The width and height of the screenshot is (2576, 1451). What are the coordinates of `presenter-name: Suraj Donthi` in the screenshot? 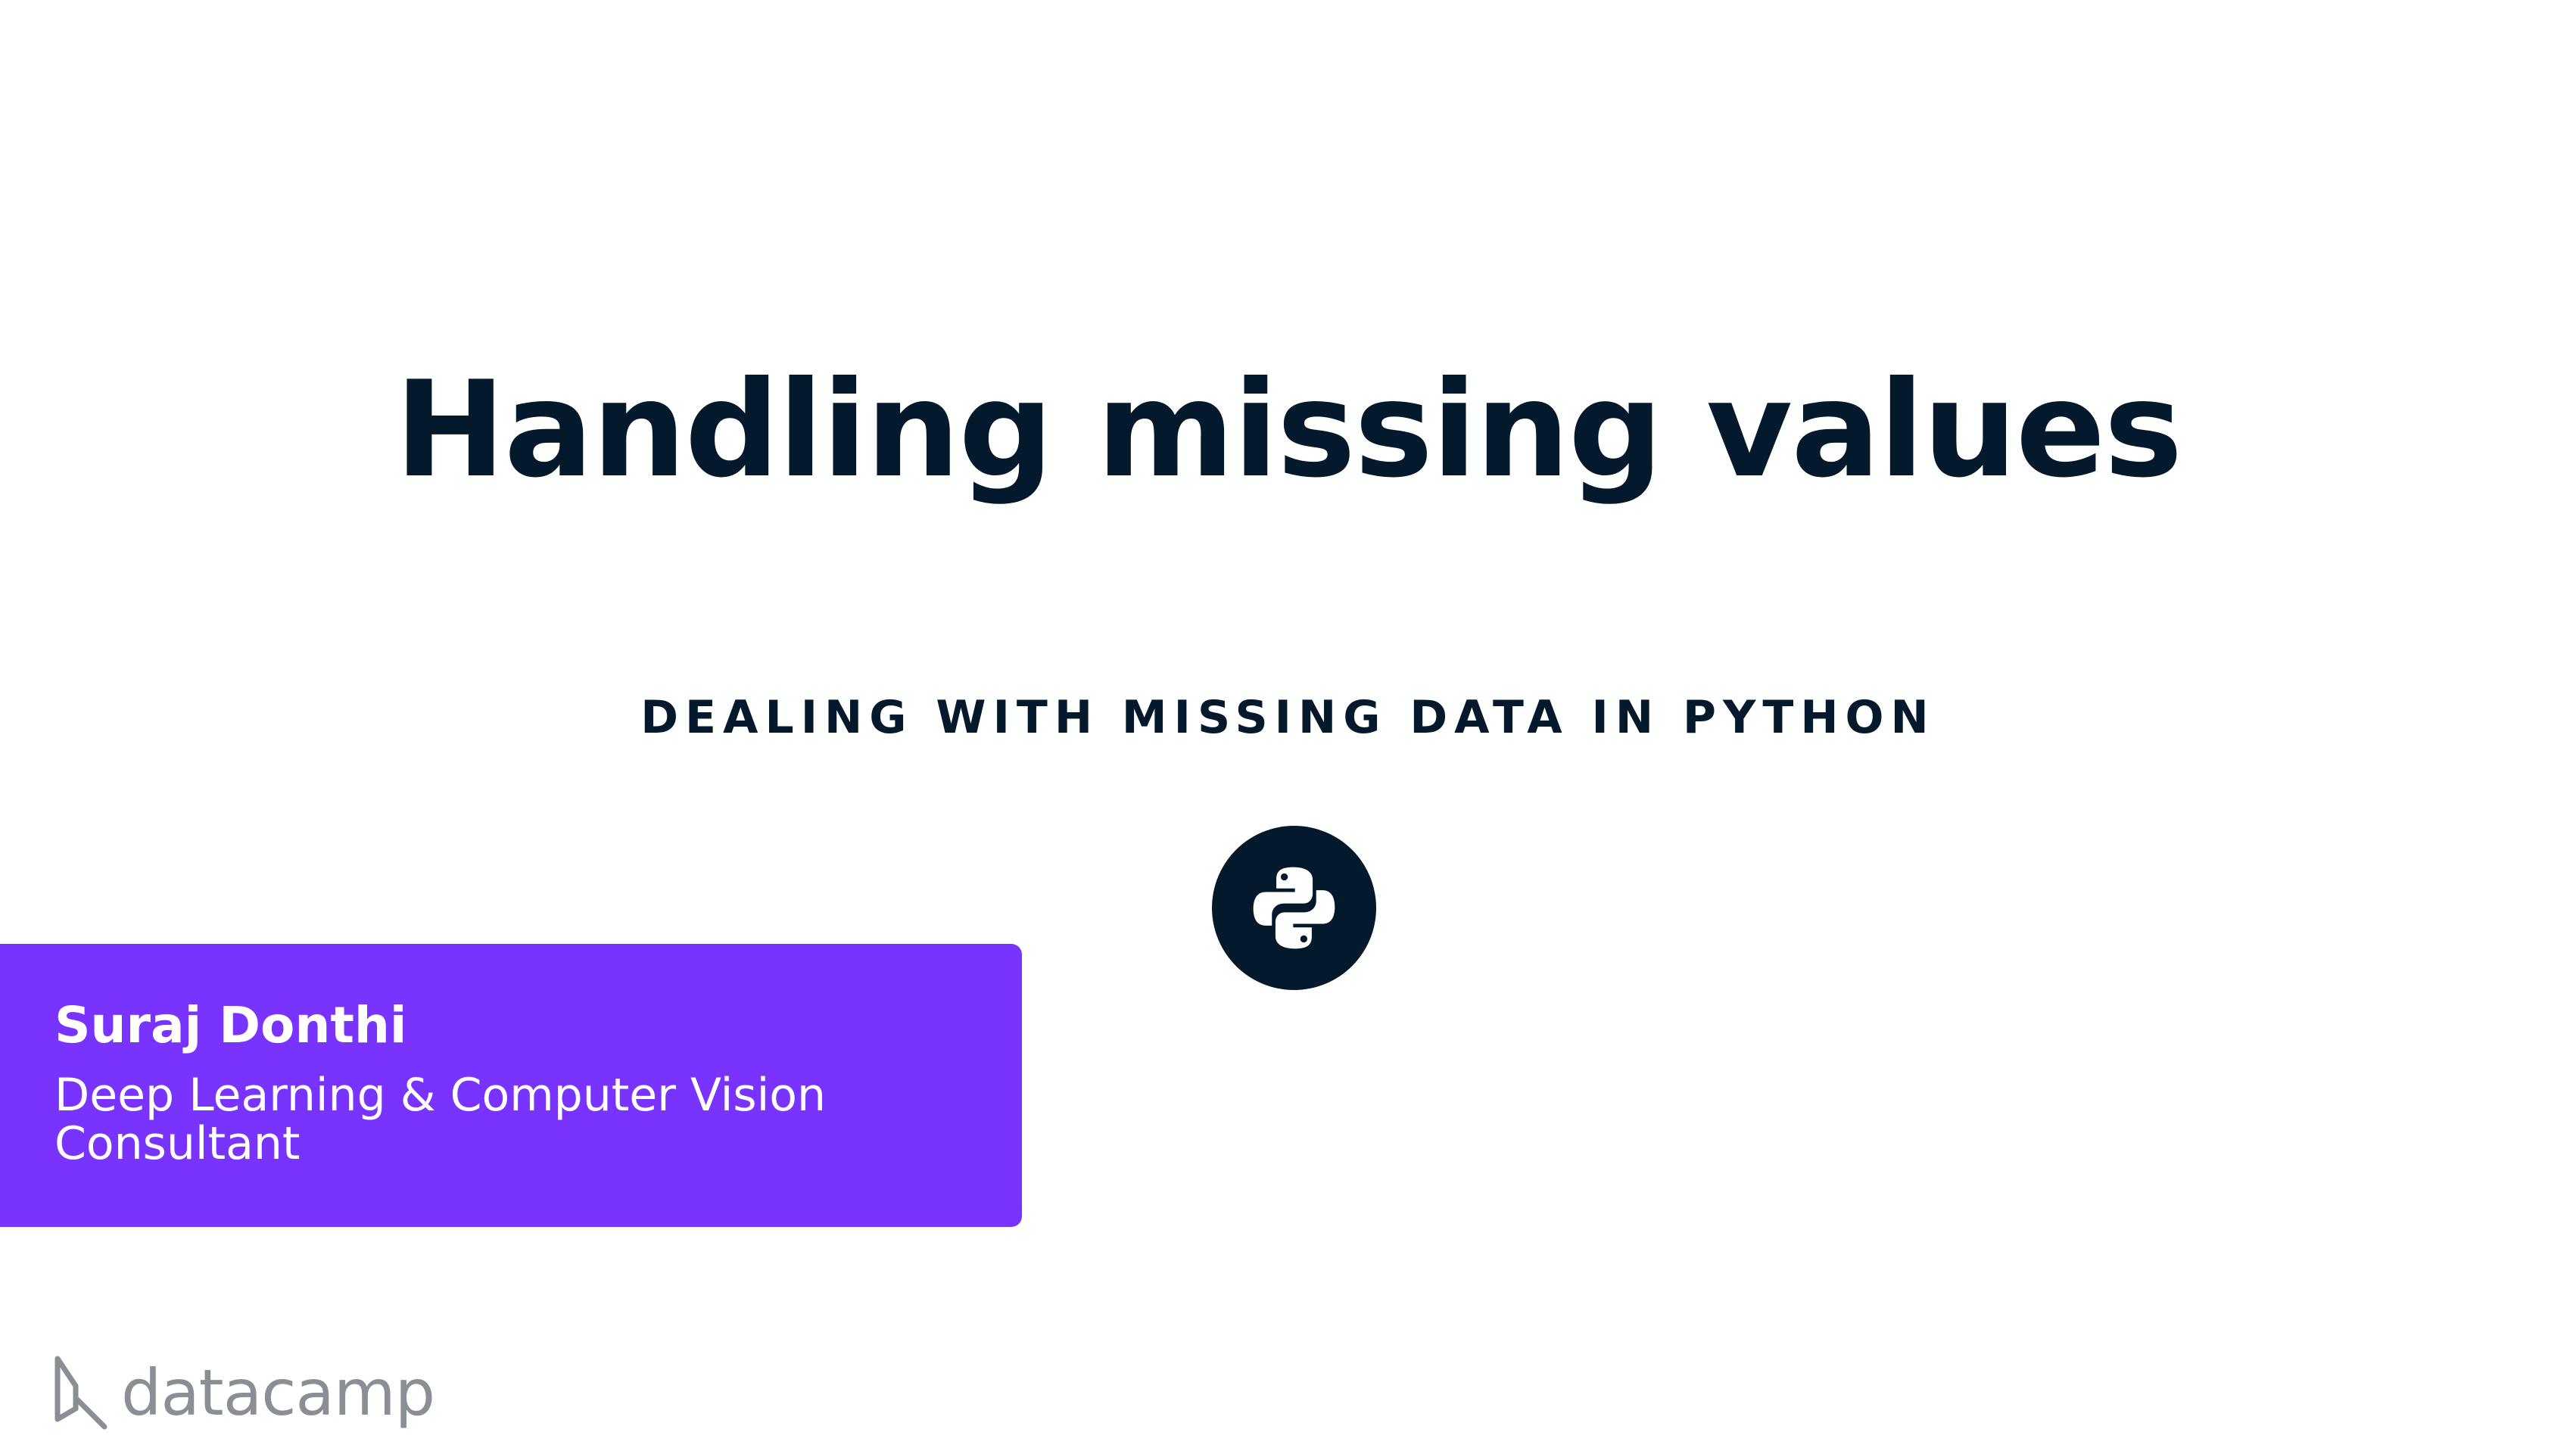 It's located at (231, 1025).